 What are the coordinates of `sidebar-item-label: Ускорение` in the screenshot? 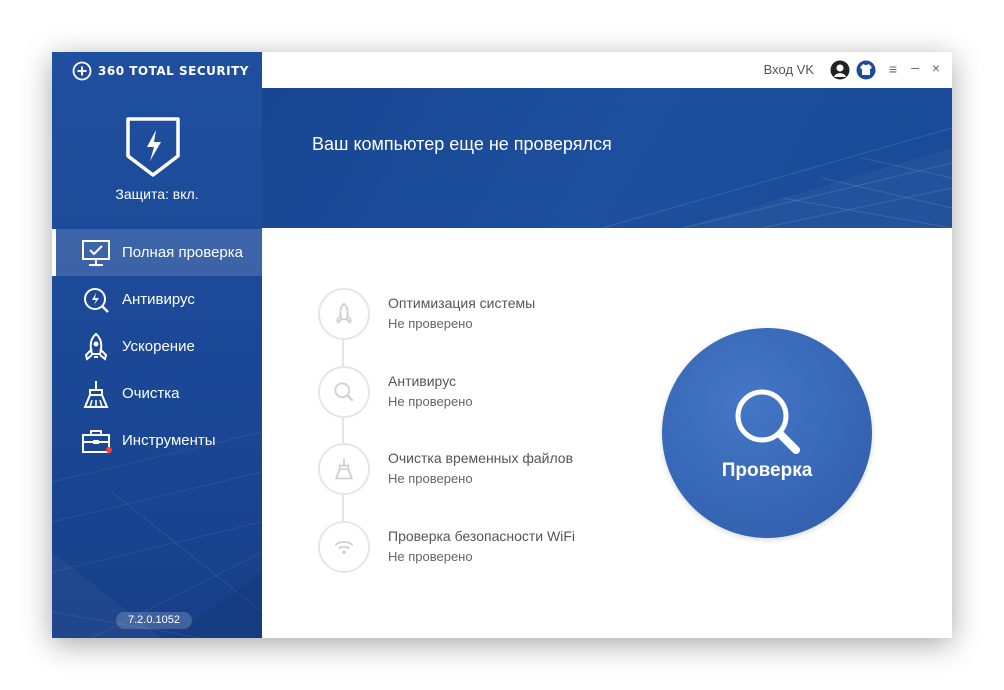 It's located at (158, 346).